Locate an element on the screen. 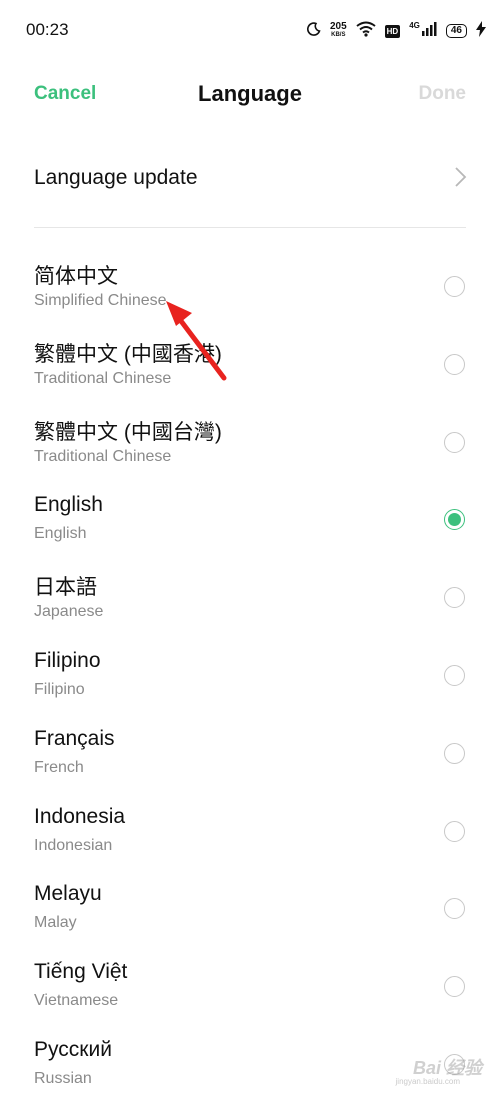 The image size is (500, 1104). hd-badge: HD is located at coordinates (392, 31).